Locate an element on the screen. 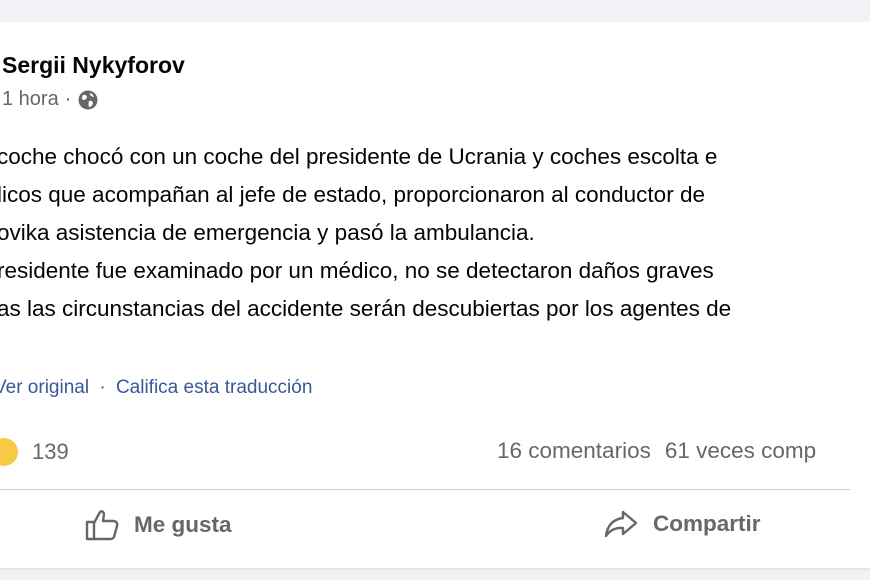 This screenshot has width=870, height=580. like-label: Me gusta is located at coordinates (183, 524).